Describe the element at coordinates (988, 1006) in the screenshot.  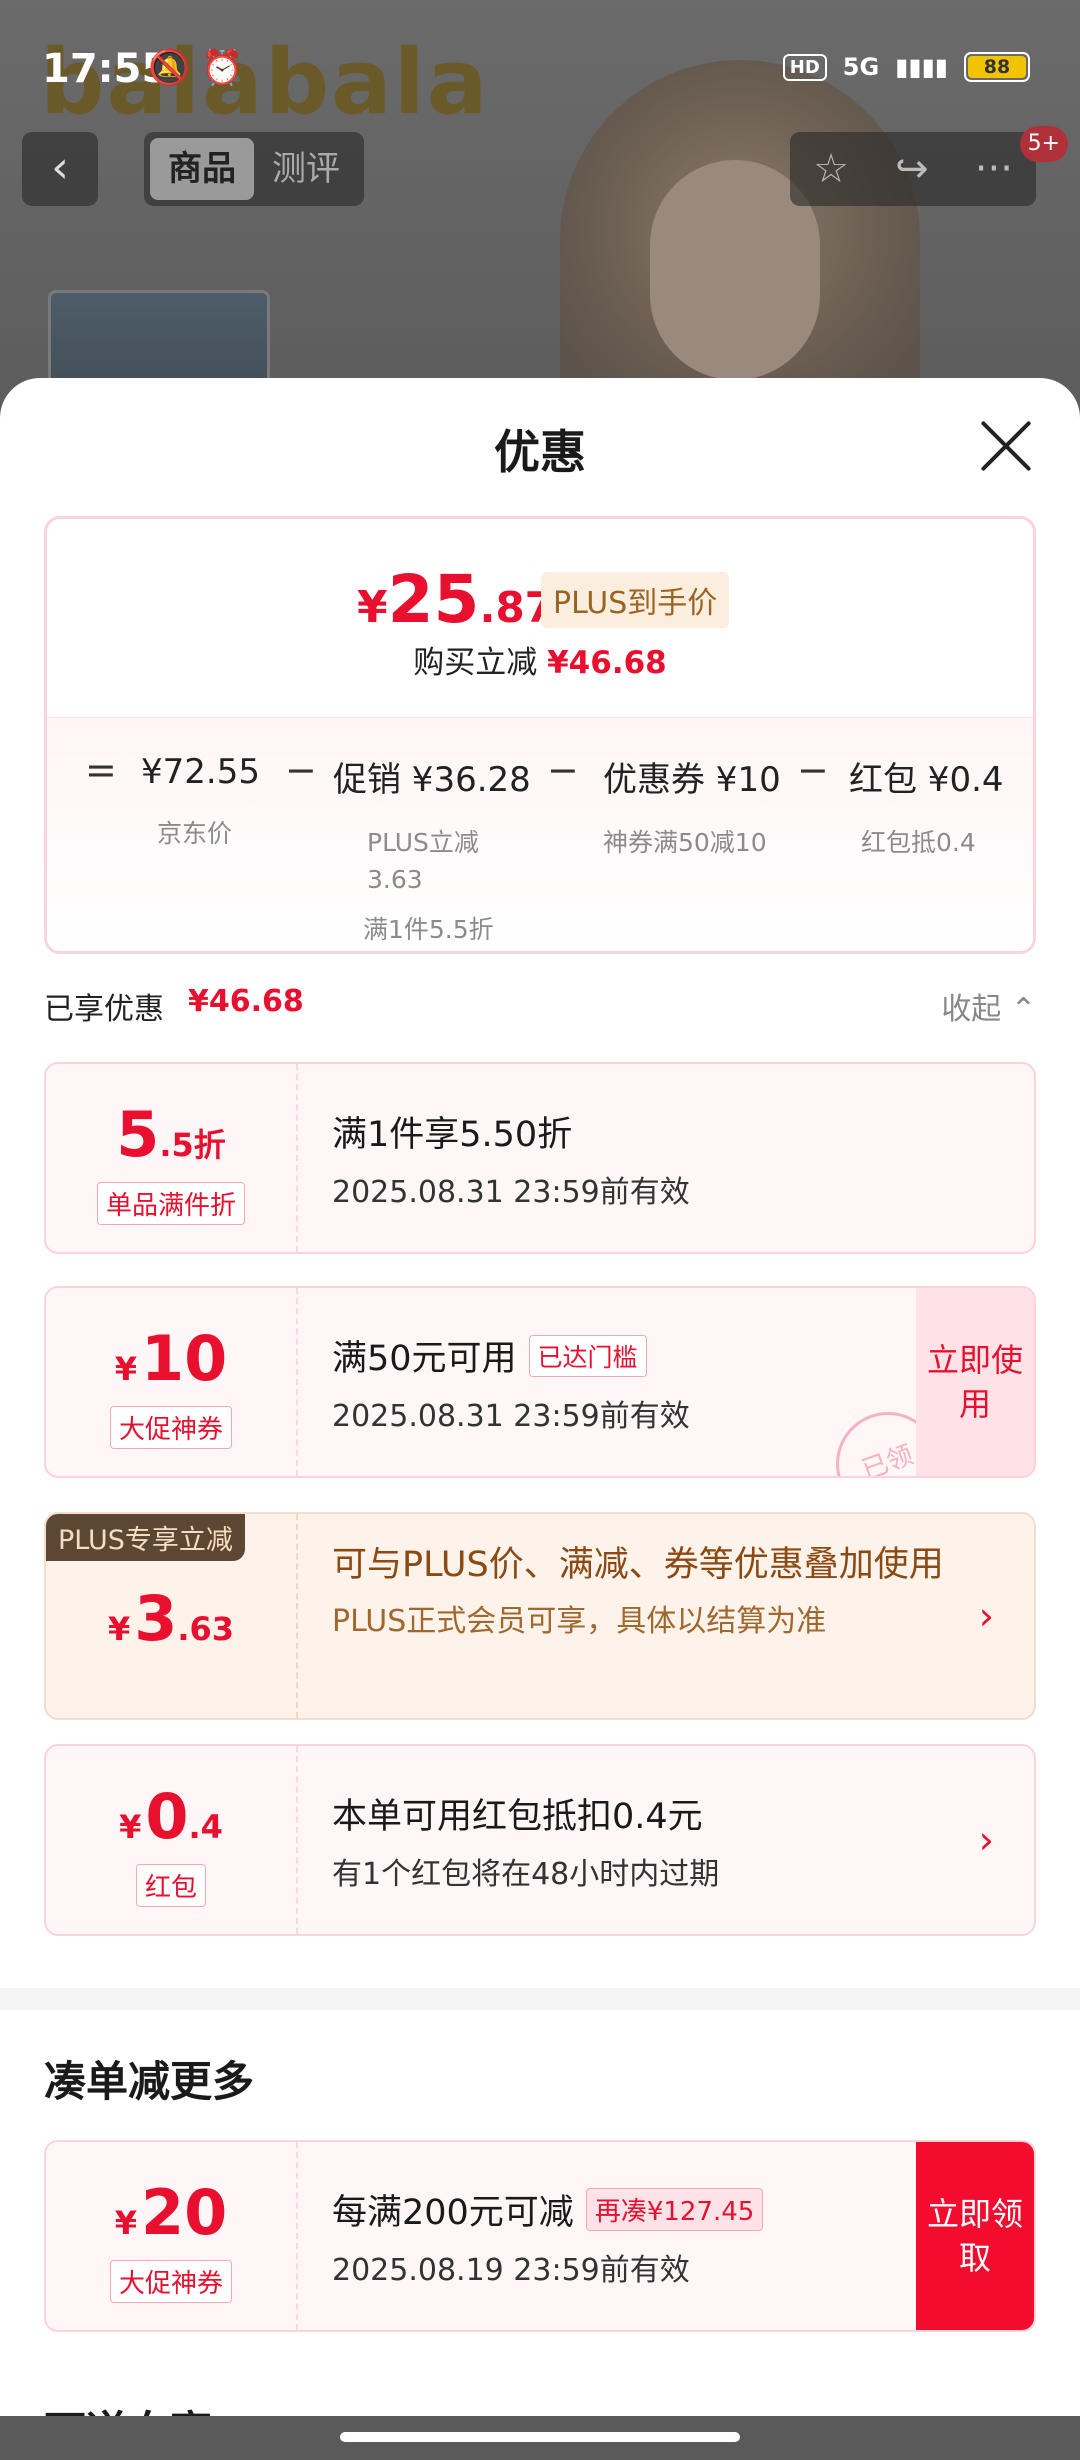
I see `collapse-toggle: 收起 ⌃` at that location.